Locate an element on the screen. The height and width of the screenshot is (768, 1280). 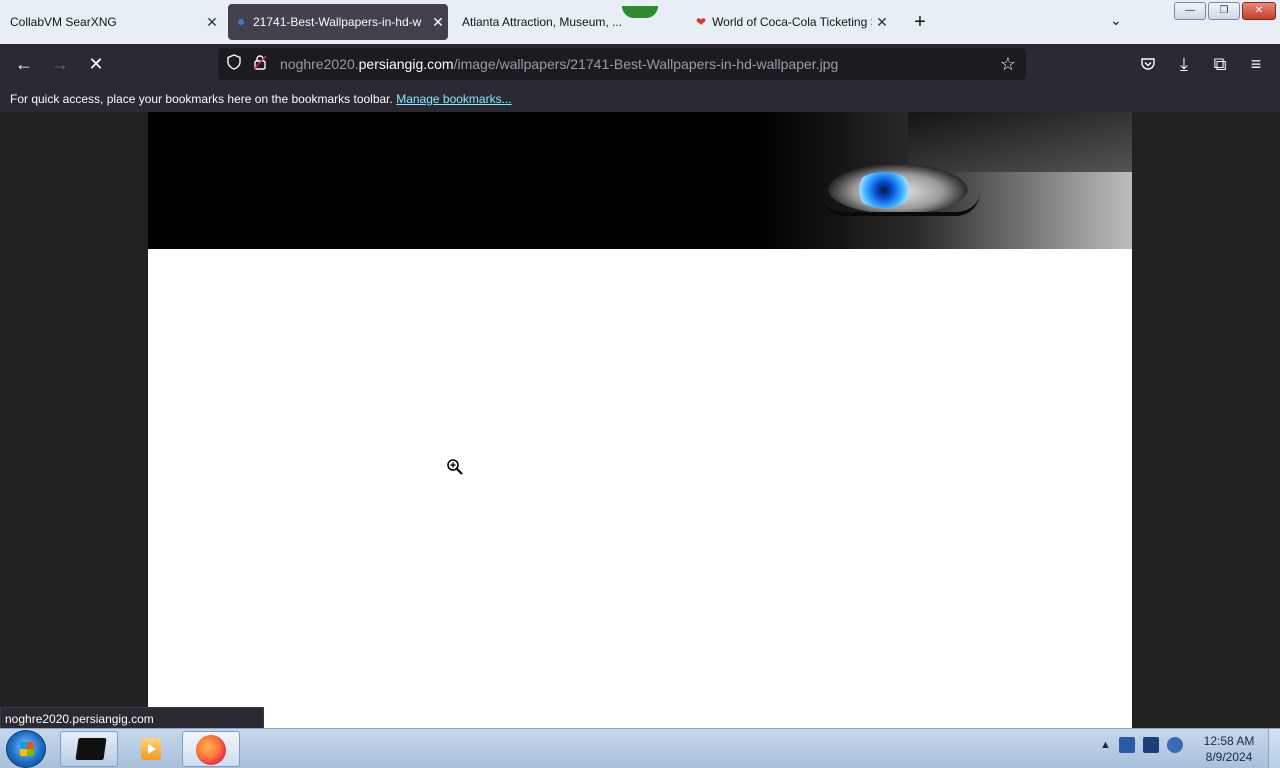
show-hidden-icons-icon: ▲ is located at coordinates (1105, 745).